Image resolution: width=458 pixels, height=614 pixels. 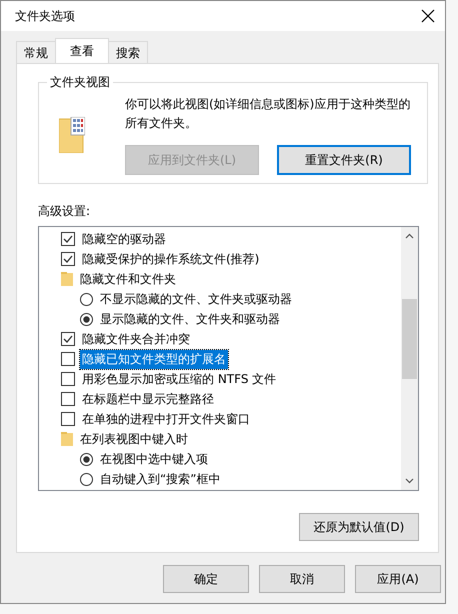 What do you see at coordinates (124, 239) in the screenshot?
I see `option-label: 隐藏空的驱动器` at bounding box center [124, 239].